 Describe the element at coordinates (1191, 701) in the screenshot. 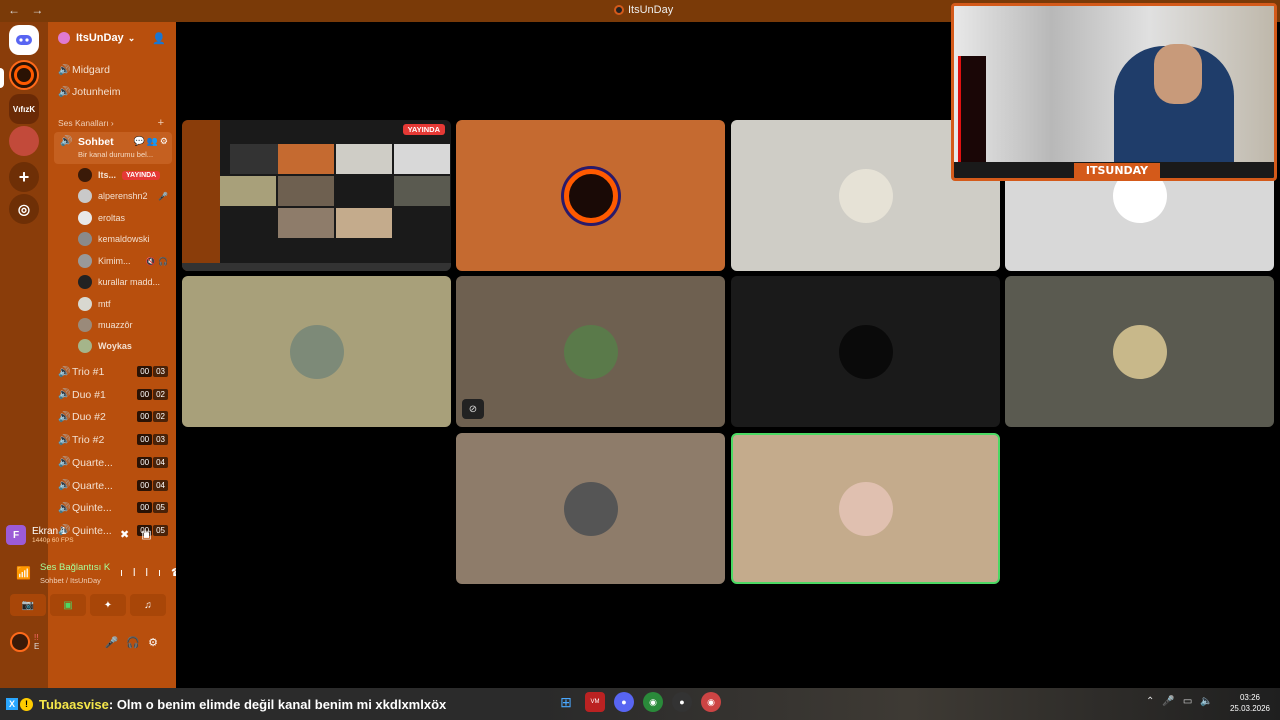

I see `network-icon: ▭` at that location.